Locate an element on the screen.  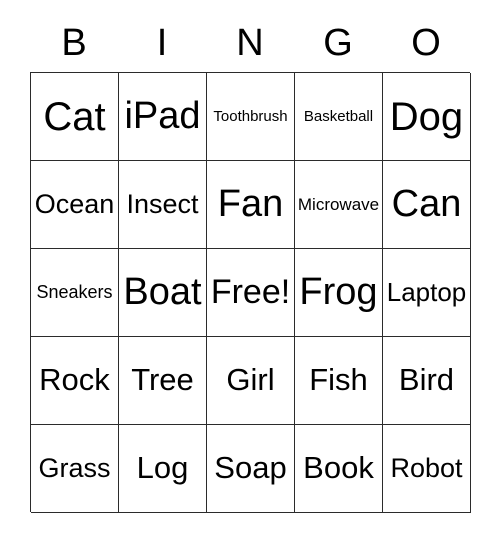
bingo-header-letter-g: G is located at coordinates (338, 43).